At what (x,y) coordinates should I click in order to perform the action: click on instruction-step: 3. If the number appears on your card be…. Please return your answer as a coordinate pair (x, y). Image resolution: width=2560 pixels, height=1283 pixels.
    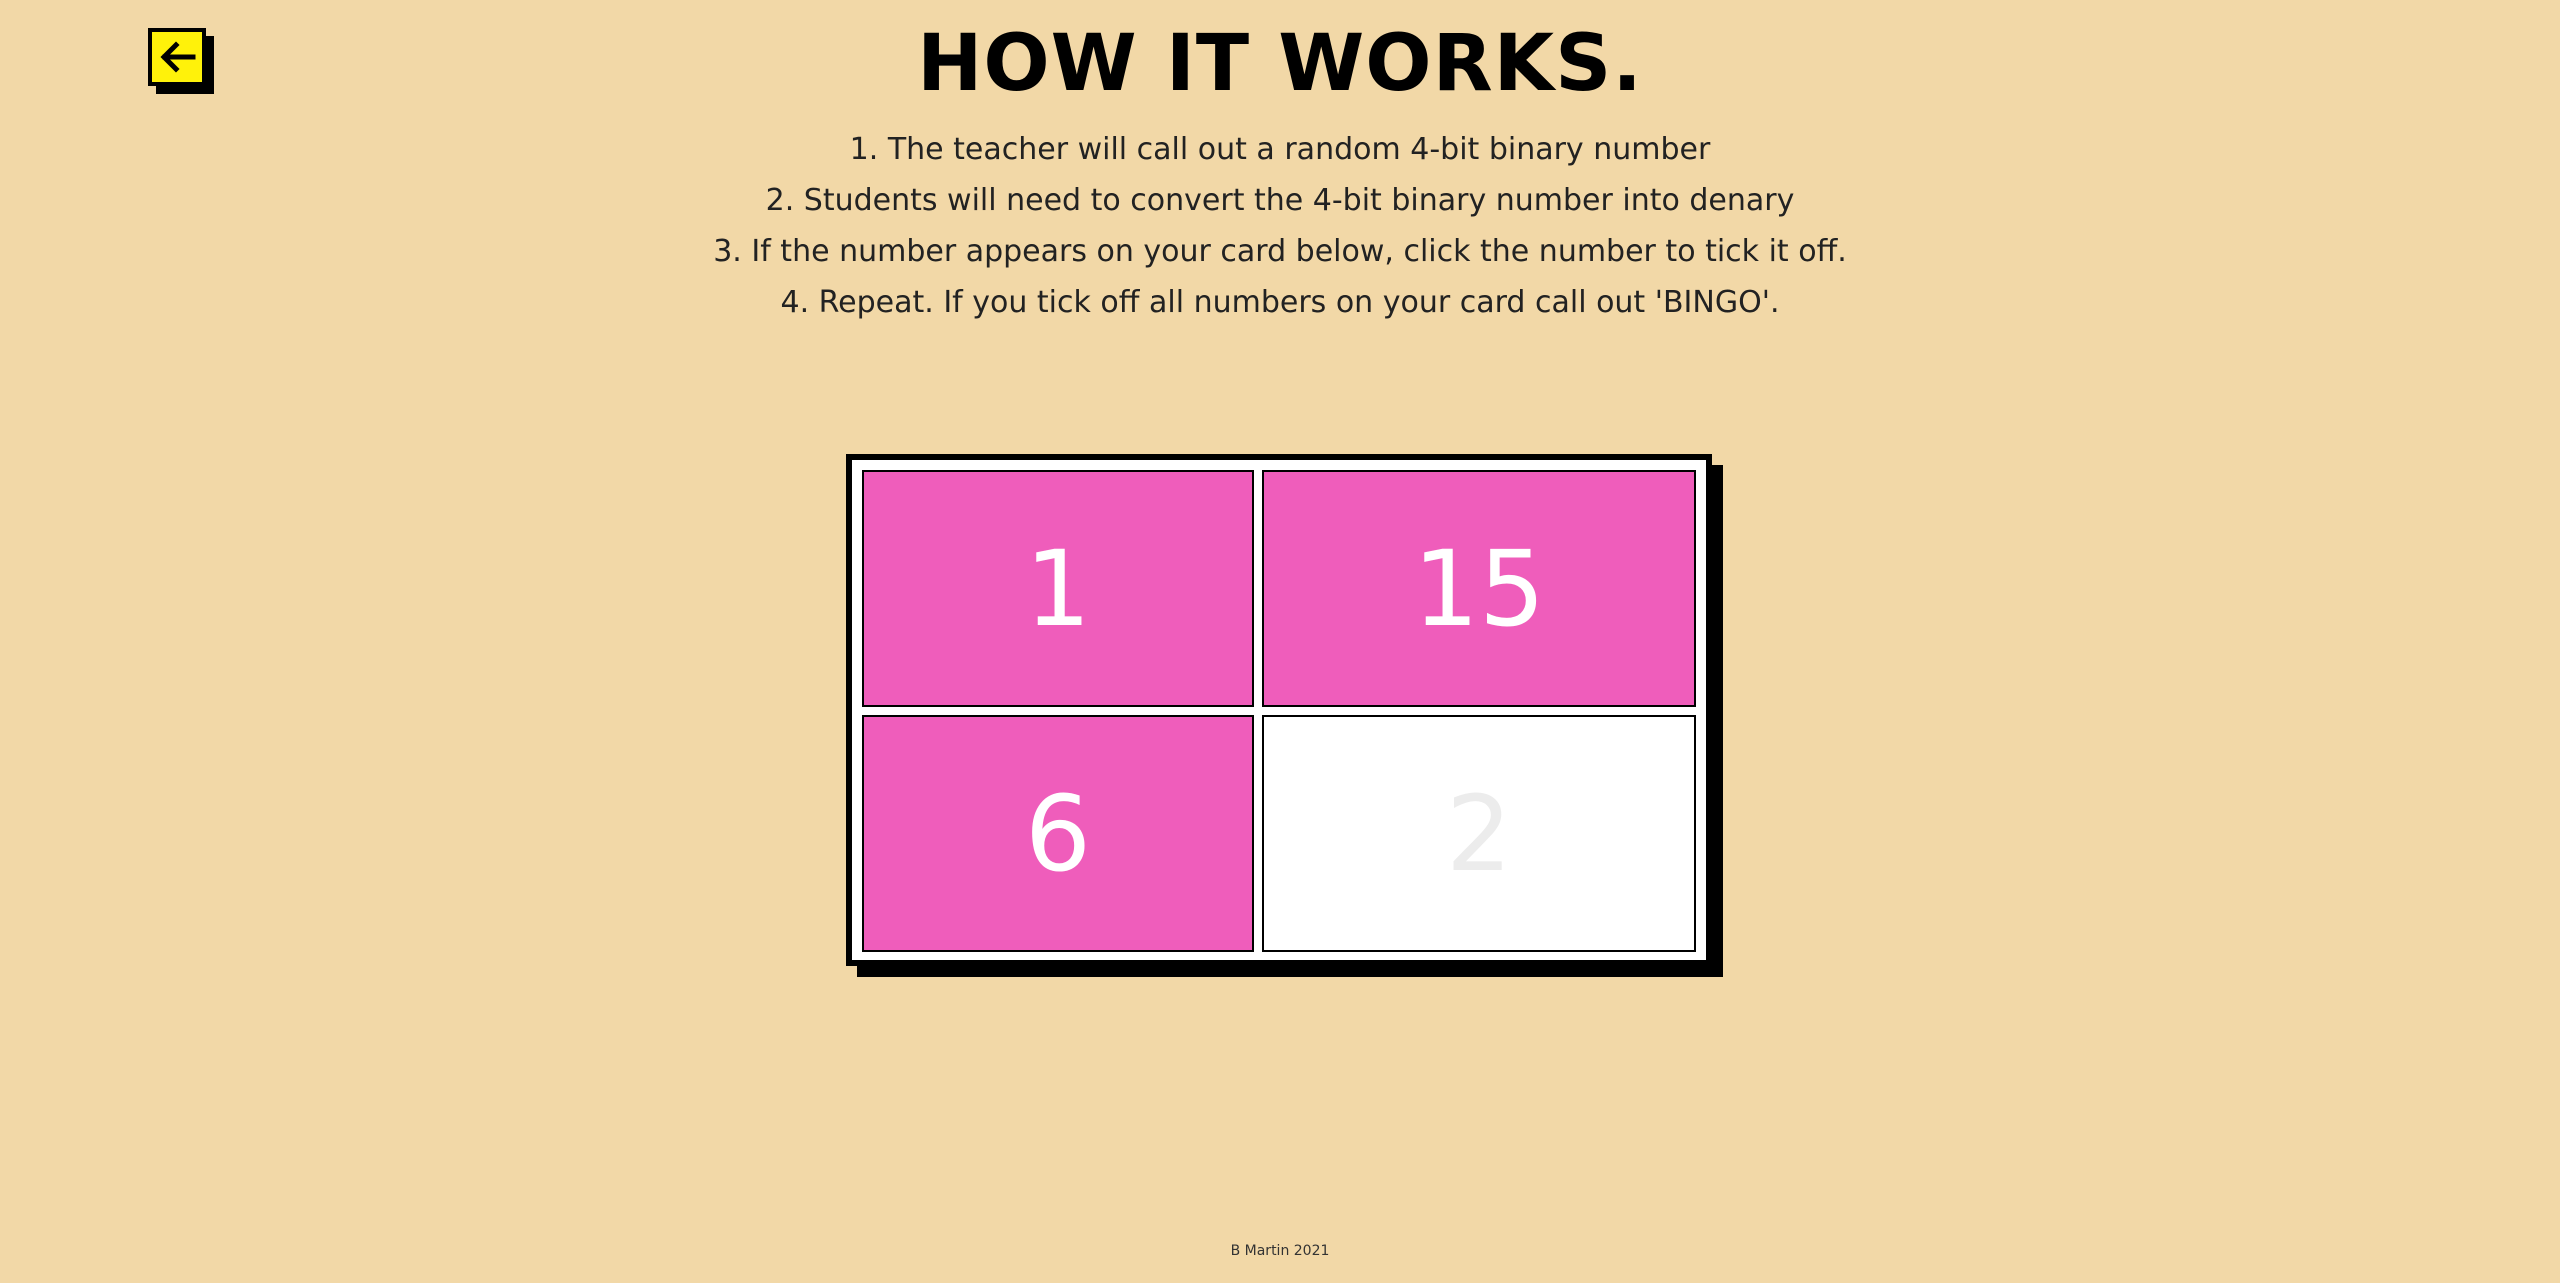
    Looking at the image, I should click on (1280, 251).